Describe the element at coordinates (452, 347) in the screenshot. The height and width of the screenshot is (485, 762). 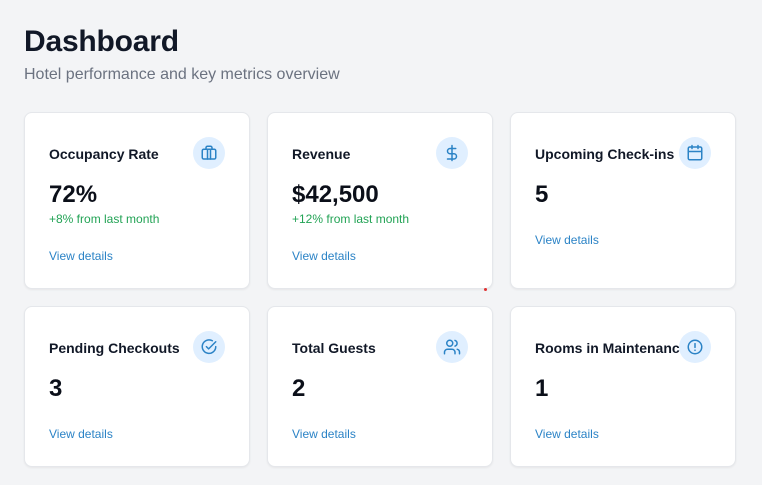
I see `users-icon` at that location.